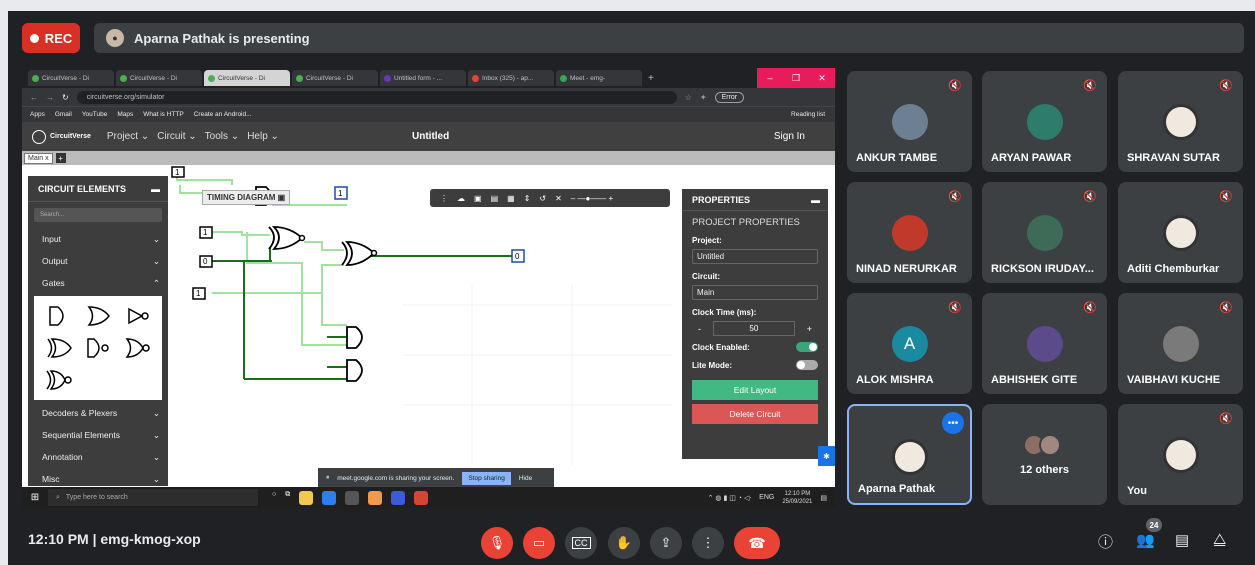 The image size is (1255, 565). Describe the element at coordinates (624, 543) in the screenshot. I see `raise-hand-button: ✋` at that location.